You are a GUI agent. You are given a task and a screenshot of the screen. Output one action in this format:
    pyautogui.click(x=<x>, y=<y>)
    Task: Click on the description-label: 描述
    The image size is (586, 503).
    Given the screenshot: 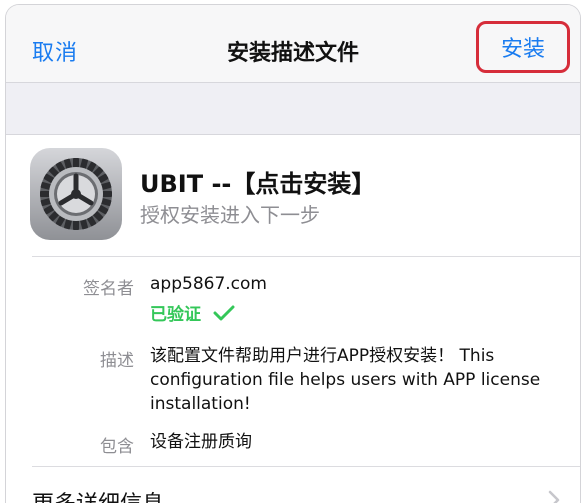 What is the action you would take?
    pyautogui.click(x=117, y=361)
    